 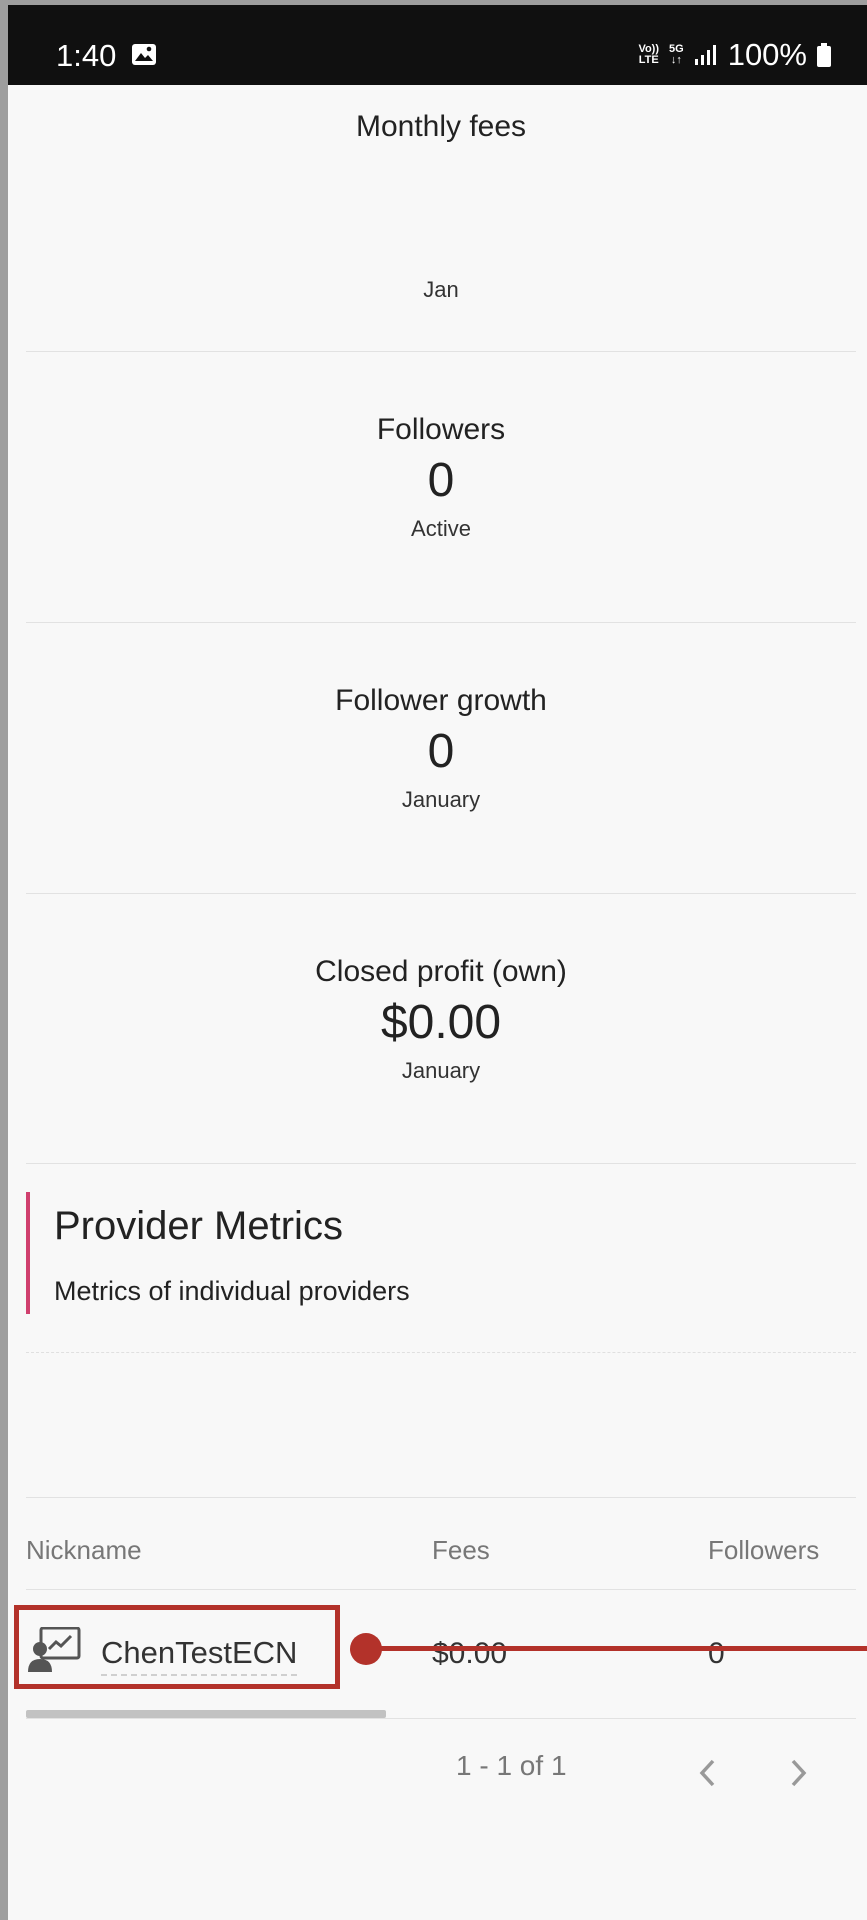 I want to click on stat-monthly-fees-period: Jan, so click(x=441, y=290).